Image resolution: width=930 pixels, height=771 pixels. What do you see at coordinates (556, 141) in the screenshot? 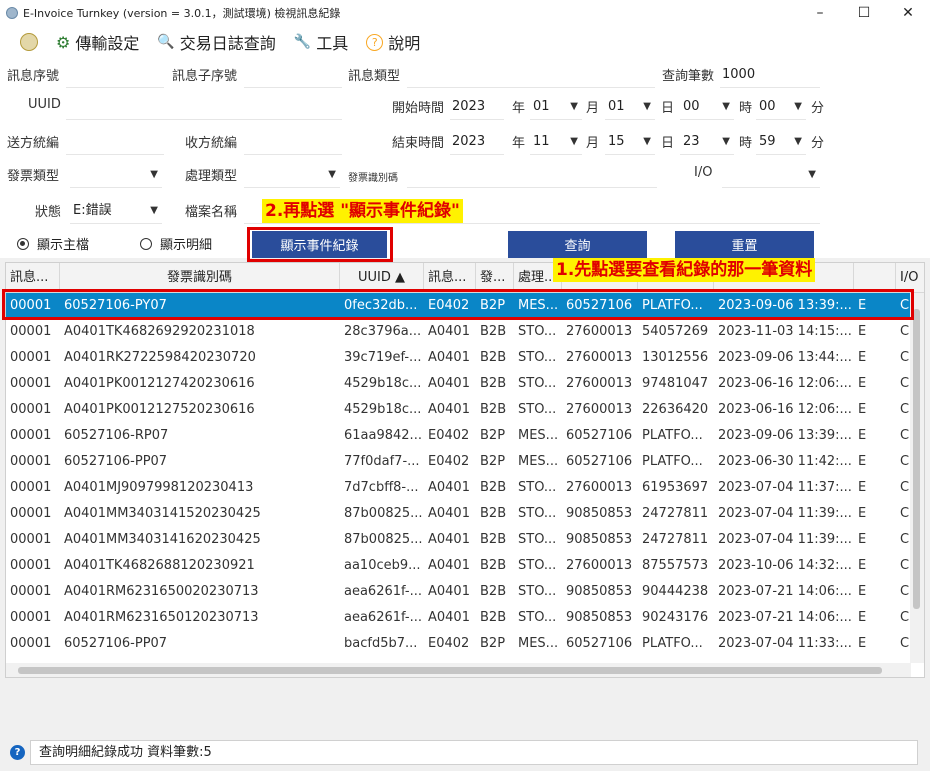
I see `end-month-select: 11 ▼` at bounding box center [556, 141].